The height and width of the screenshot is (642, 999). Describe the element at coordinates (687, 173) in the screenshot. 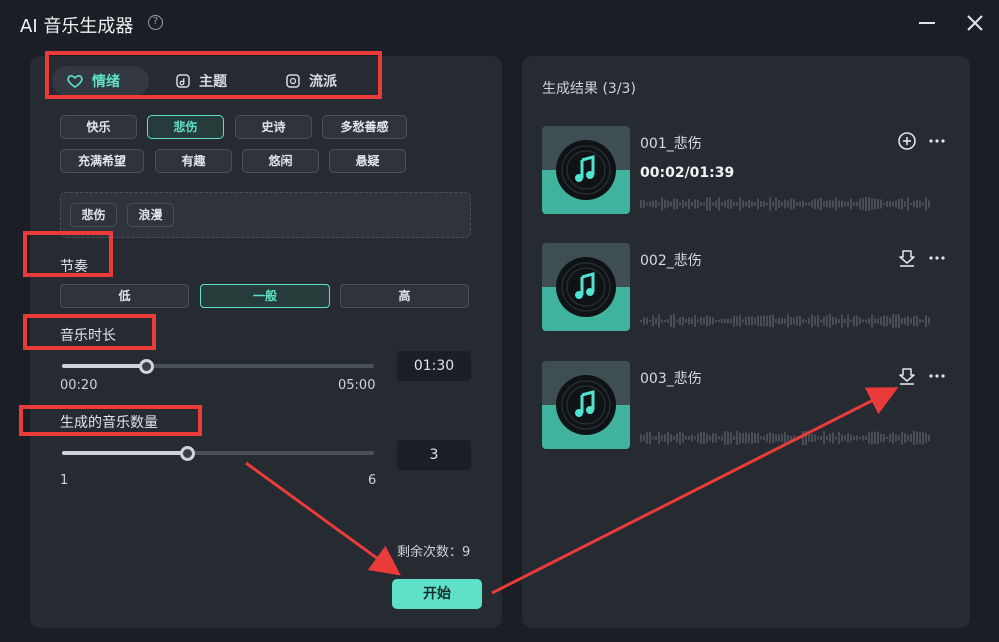

I see `track-time: 00:02/01:39` at that location.